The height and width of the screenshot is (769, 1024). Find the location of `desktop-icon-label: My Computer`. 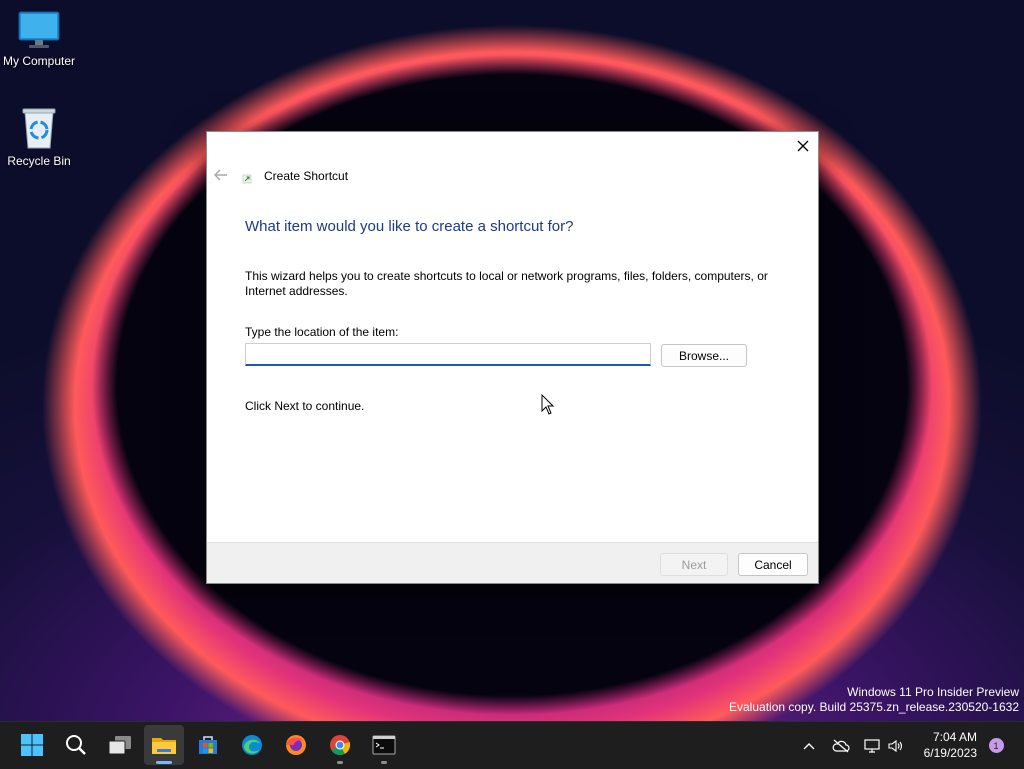

desktop-icon-label: My Computer is located at coordinates (39, 61).